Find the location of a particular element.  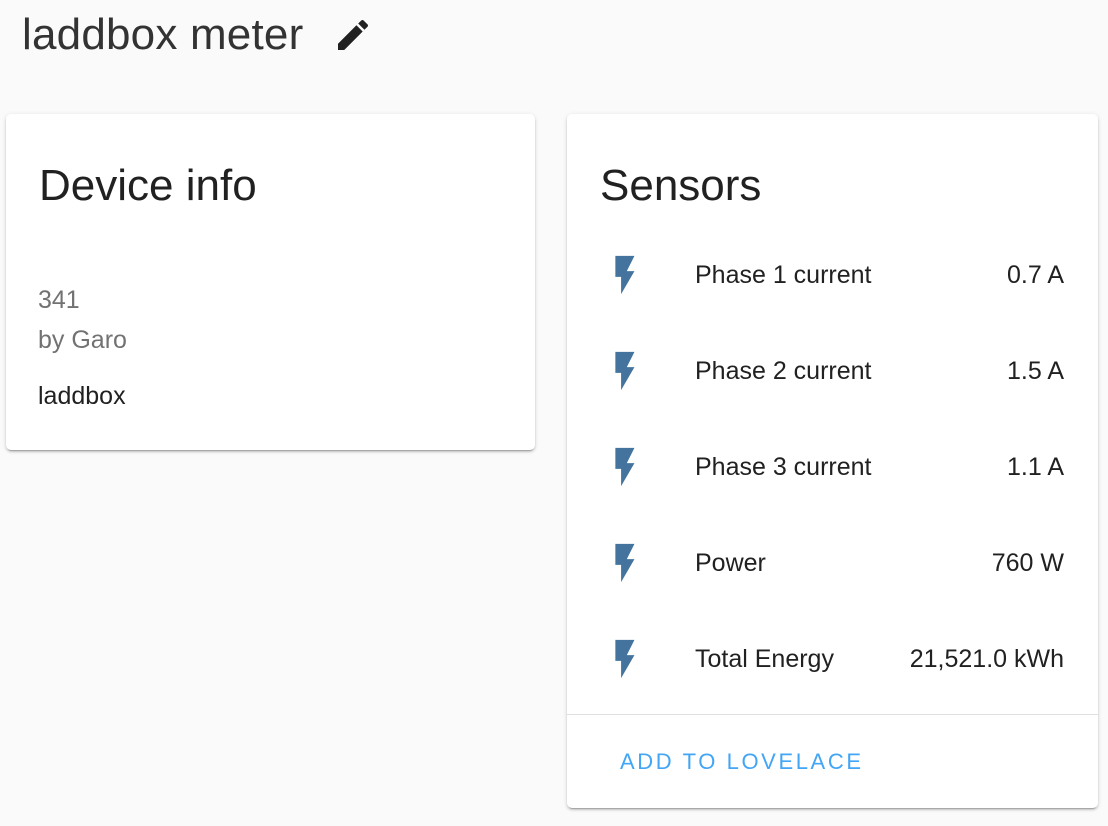

device-name: laddbox is located at coordinates (82, 396).